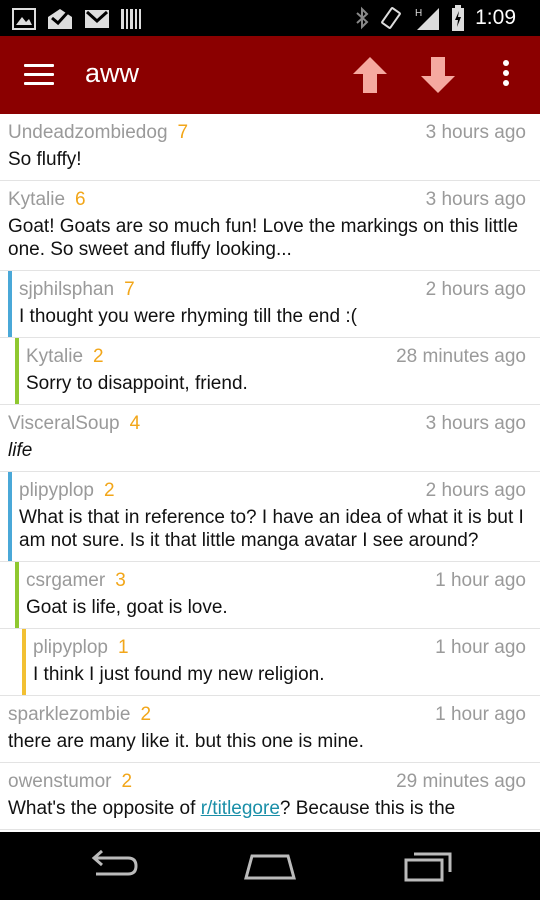 Image resolution: width=540 pixels, height=900 pixels. Describe the element at coordinates (60, 19) in the screenshot. I see `mail-check-icon` at that location.